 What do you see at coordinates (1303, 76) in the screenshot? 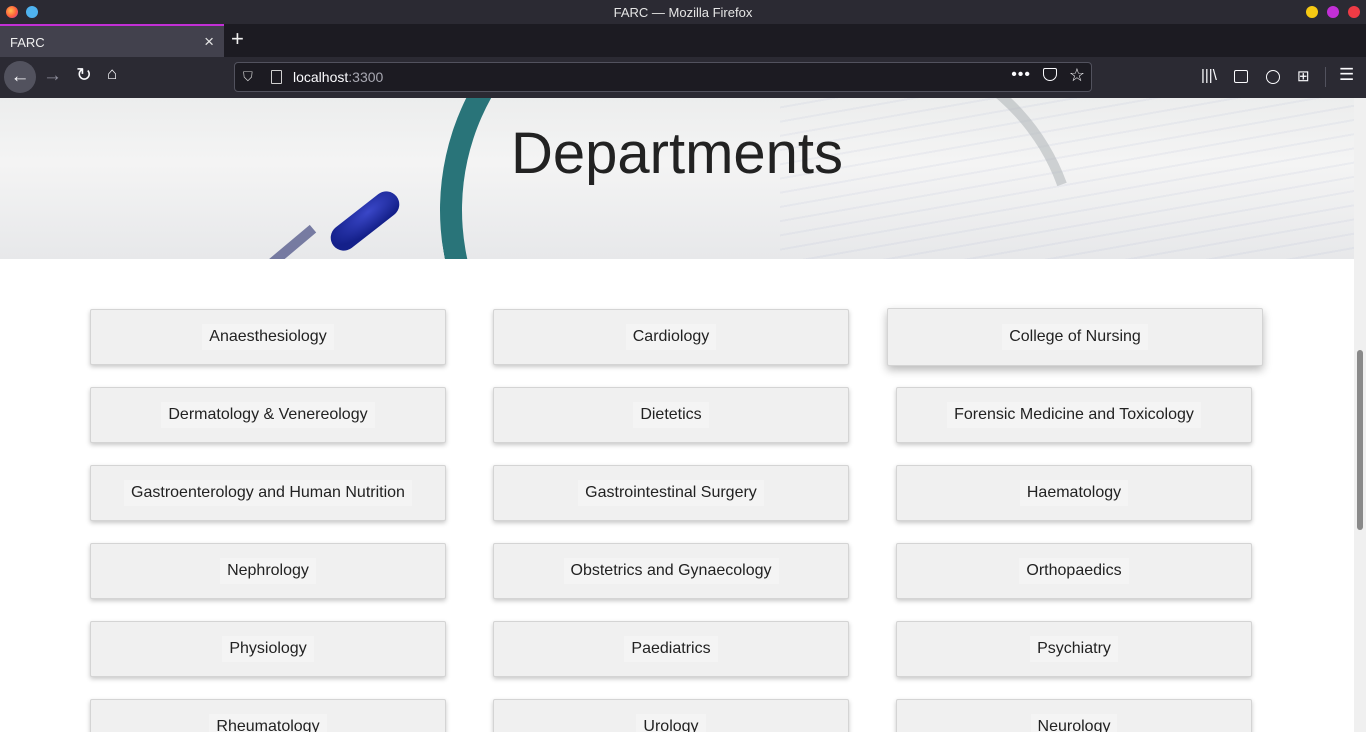
I see `extensions-icon: ⊞` at bounding box center [1303, 76].